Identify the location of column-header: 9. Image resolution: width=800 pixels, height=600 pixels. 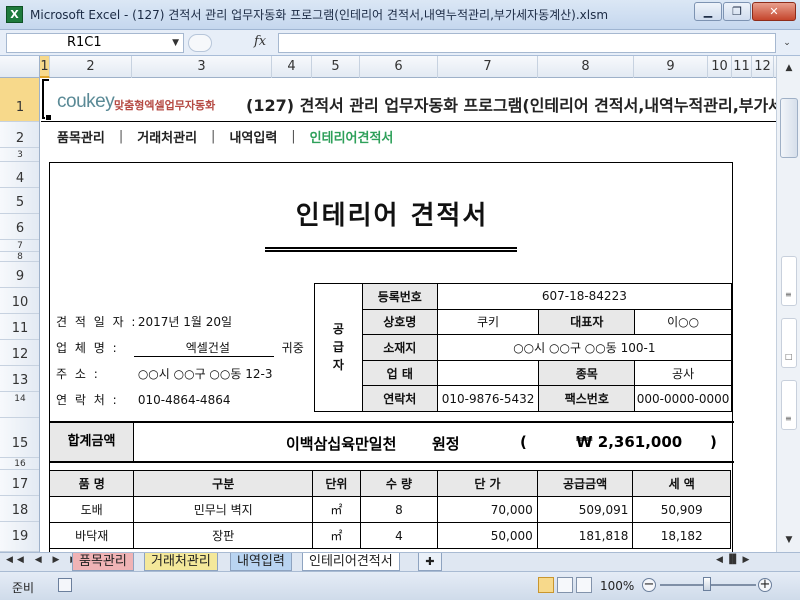
(671, 67).